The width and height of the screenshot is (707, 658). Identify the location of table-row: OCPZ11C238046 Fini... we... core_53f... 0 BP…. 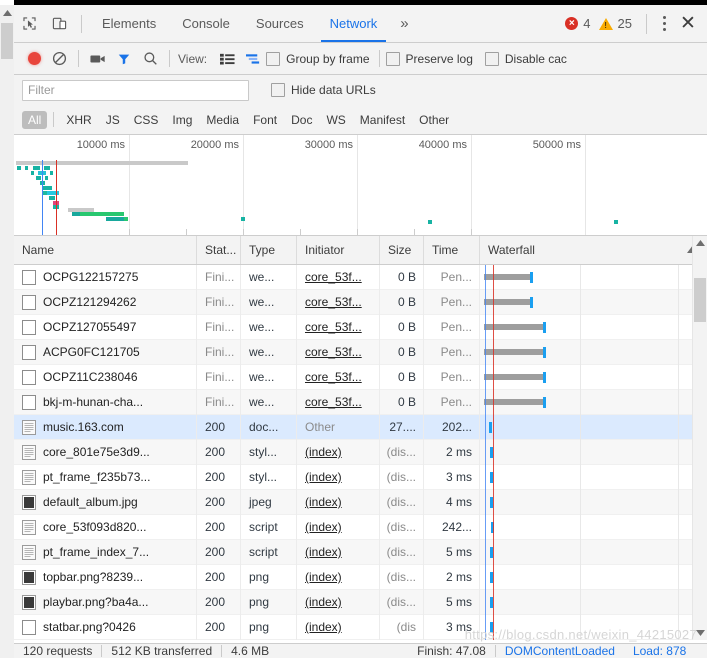
(360, 377).